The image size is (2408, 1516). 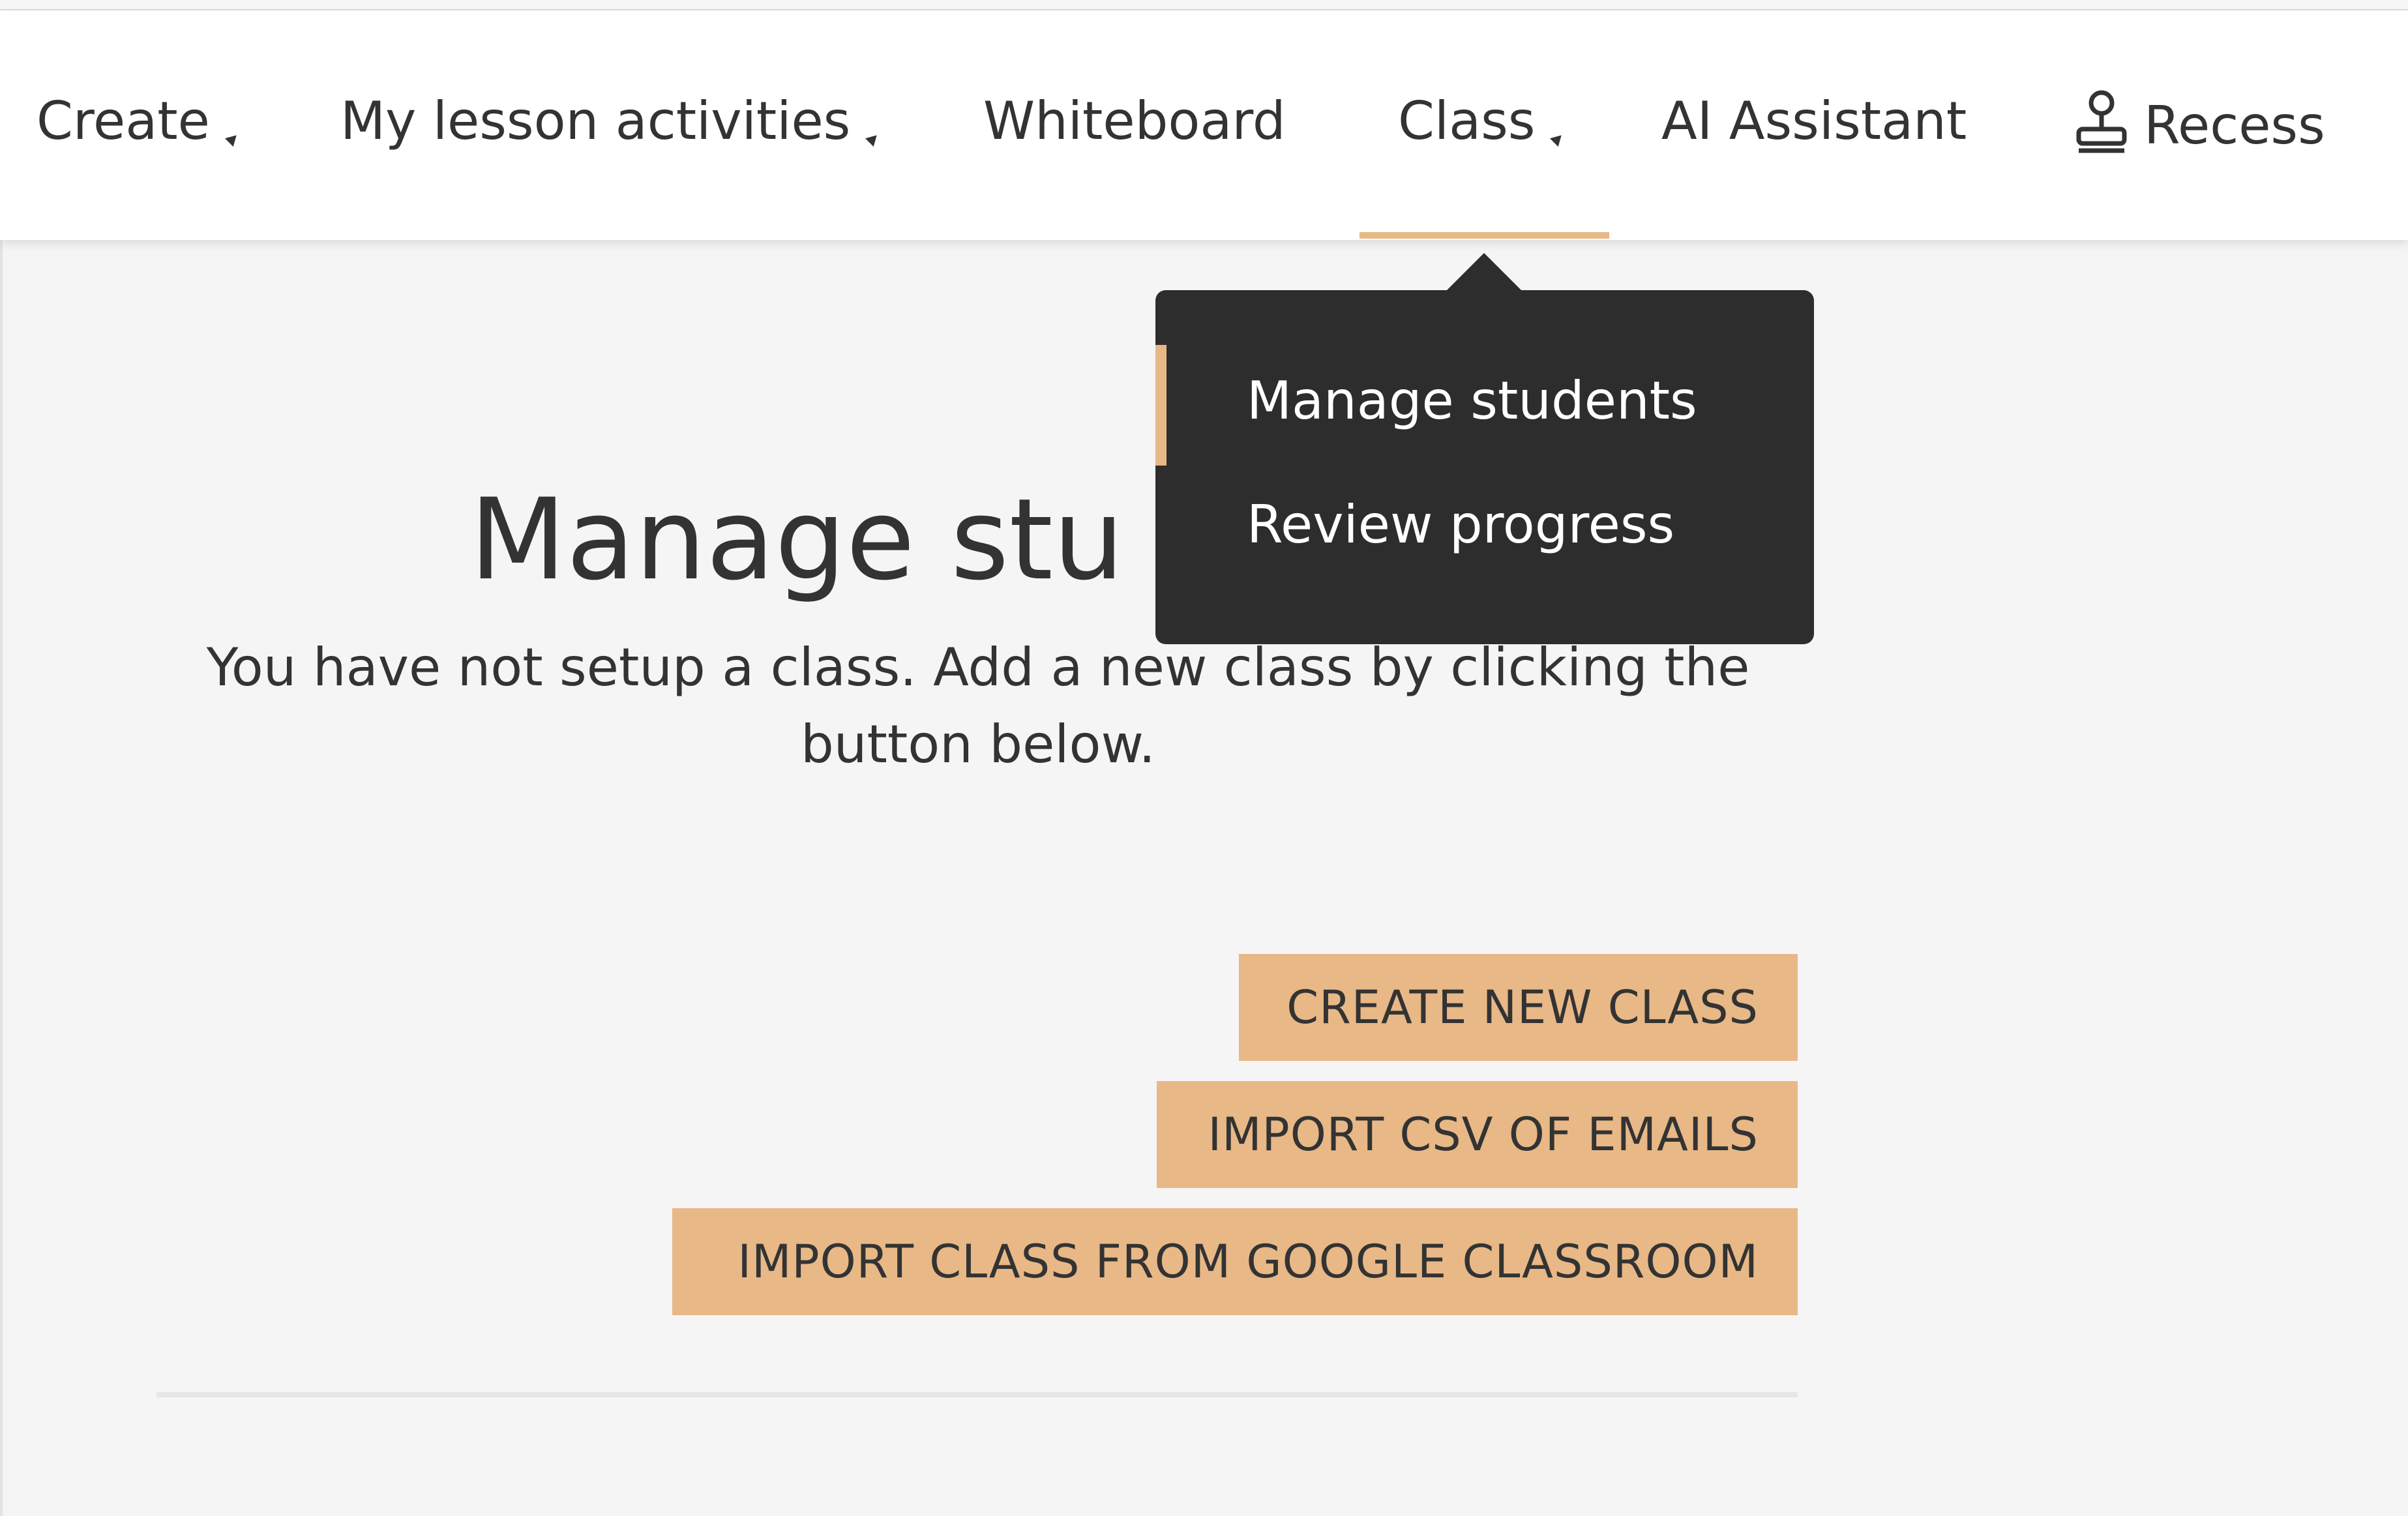 What do you see at coordinates (1484, 467) in the screenshot?
I see `class-dropdown-menu: Manage students Review progress` at bounding box center [1484, 467].